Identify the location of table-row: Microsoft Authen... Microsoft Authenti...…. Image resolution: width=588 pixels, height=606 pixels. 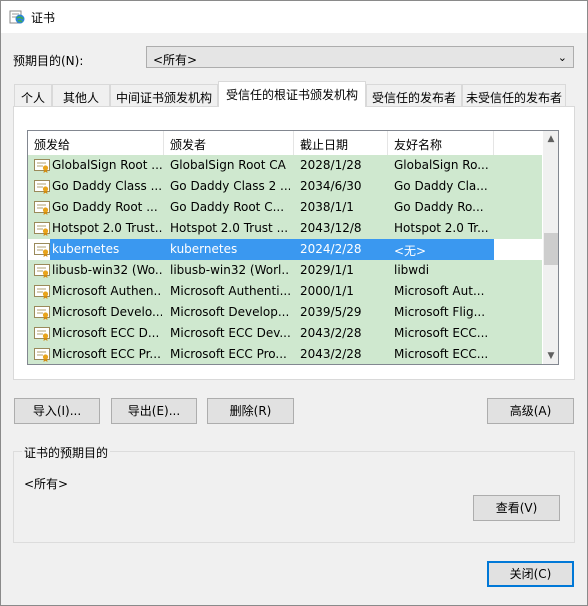
(285, 291).